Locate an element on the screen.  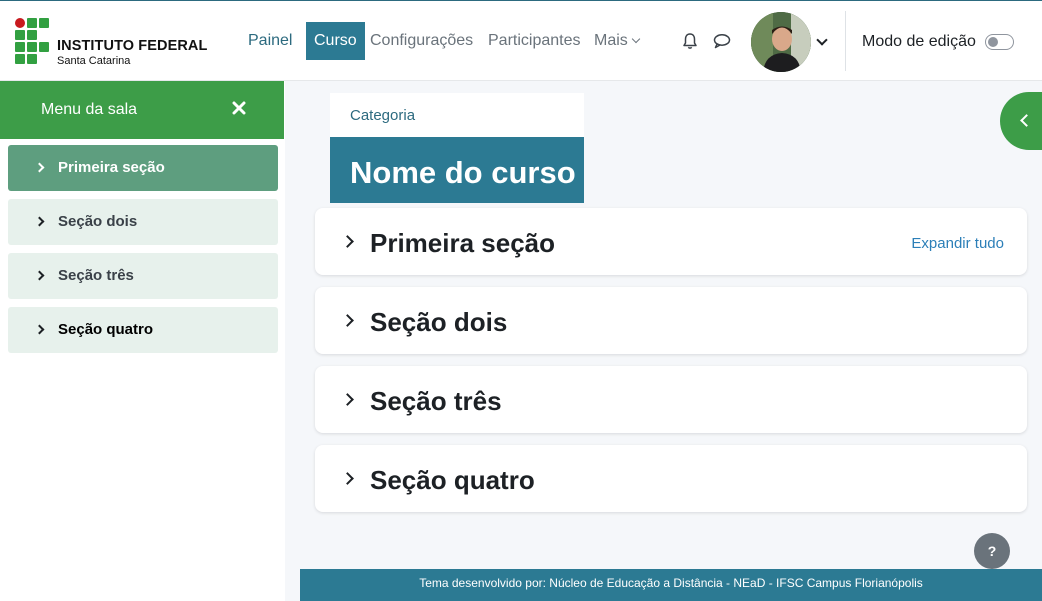
drawer-item-secao-quatro: Seção quatro is located at coordinates (143, 330).